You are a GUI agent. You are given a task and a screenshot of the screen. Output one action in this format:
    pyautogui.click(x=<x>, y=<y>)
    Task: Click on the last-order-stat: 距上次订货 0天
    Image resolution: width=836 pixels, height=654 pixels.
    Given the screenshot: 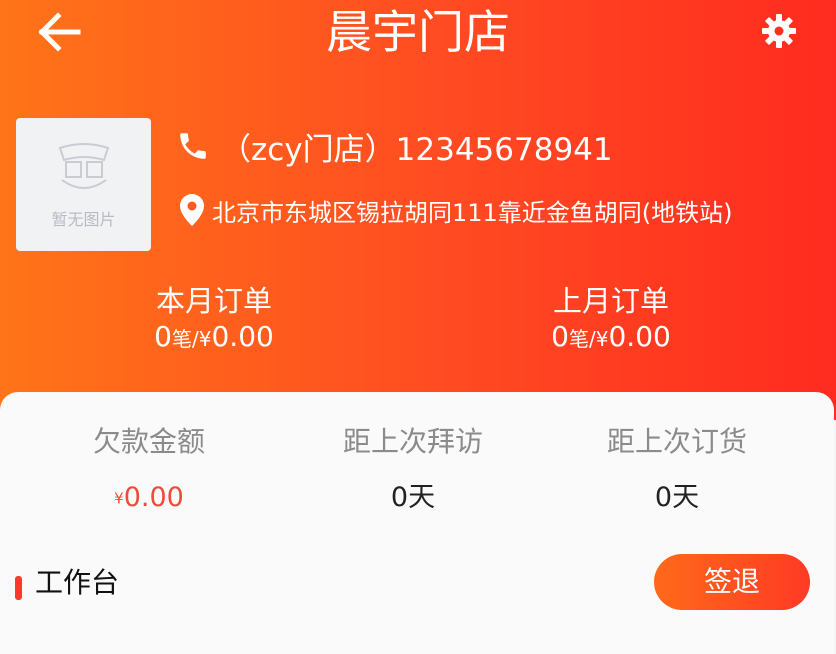 What is the action you would take?
    pyautogui.click(x=677, y=469)
    